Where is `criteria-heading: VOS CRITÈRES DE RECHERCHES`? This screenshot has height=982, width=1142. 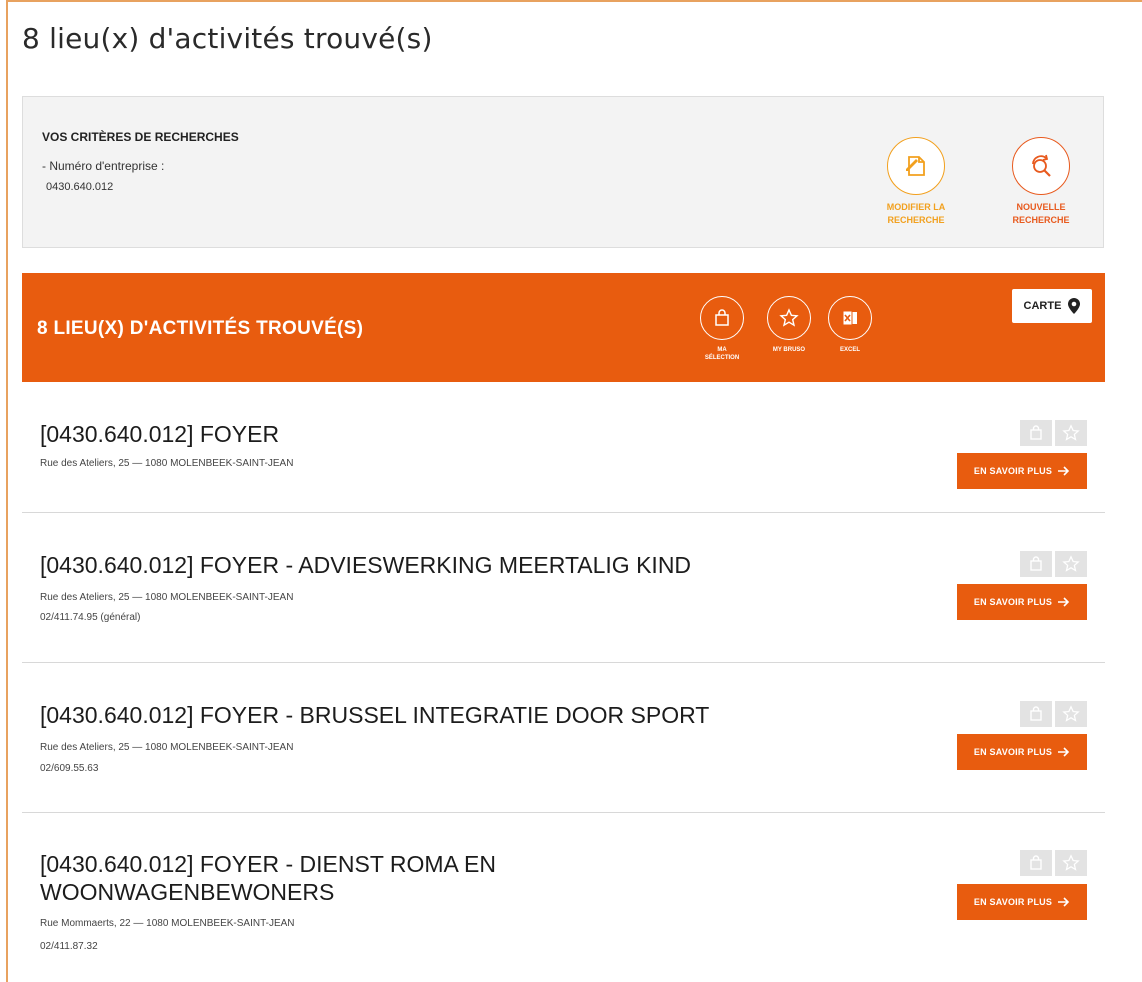 criteria-heading: VOS CRITÈRES DE RECHERCHES is located at coordinates (140, 137).